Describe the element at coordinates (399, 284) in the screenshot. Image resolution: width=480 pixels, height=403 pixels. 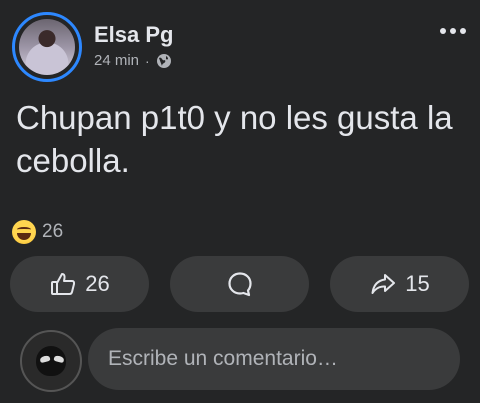
I see `share-button: 15` at that location.